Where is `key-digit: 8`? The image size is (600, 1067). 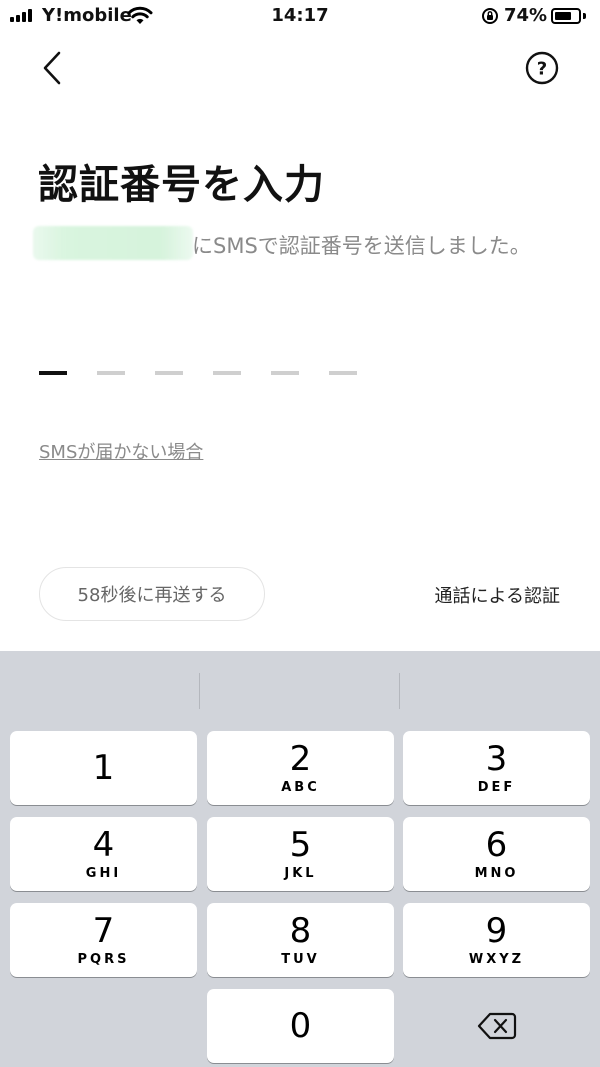 key-digit: 8 is located at coordinates (300, 930).